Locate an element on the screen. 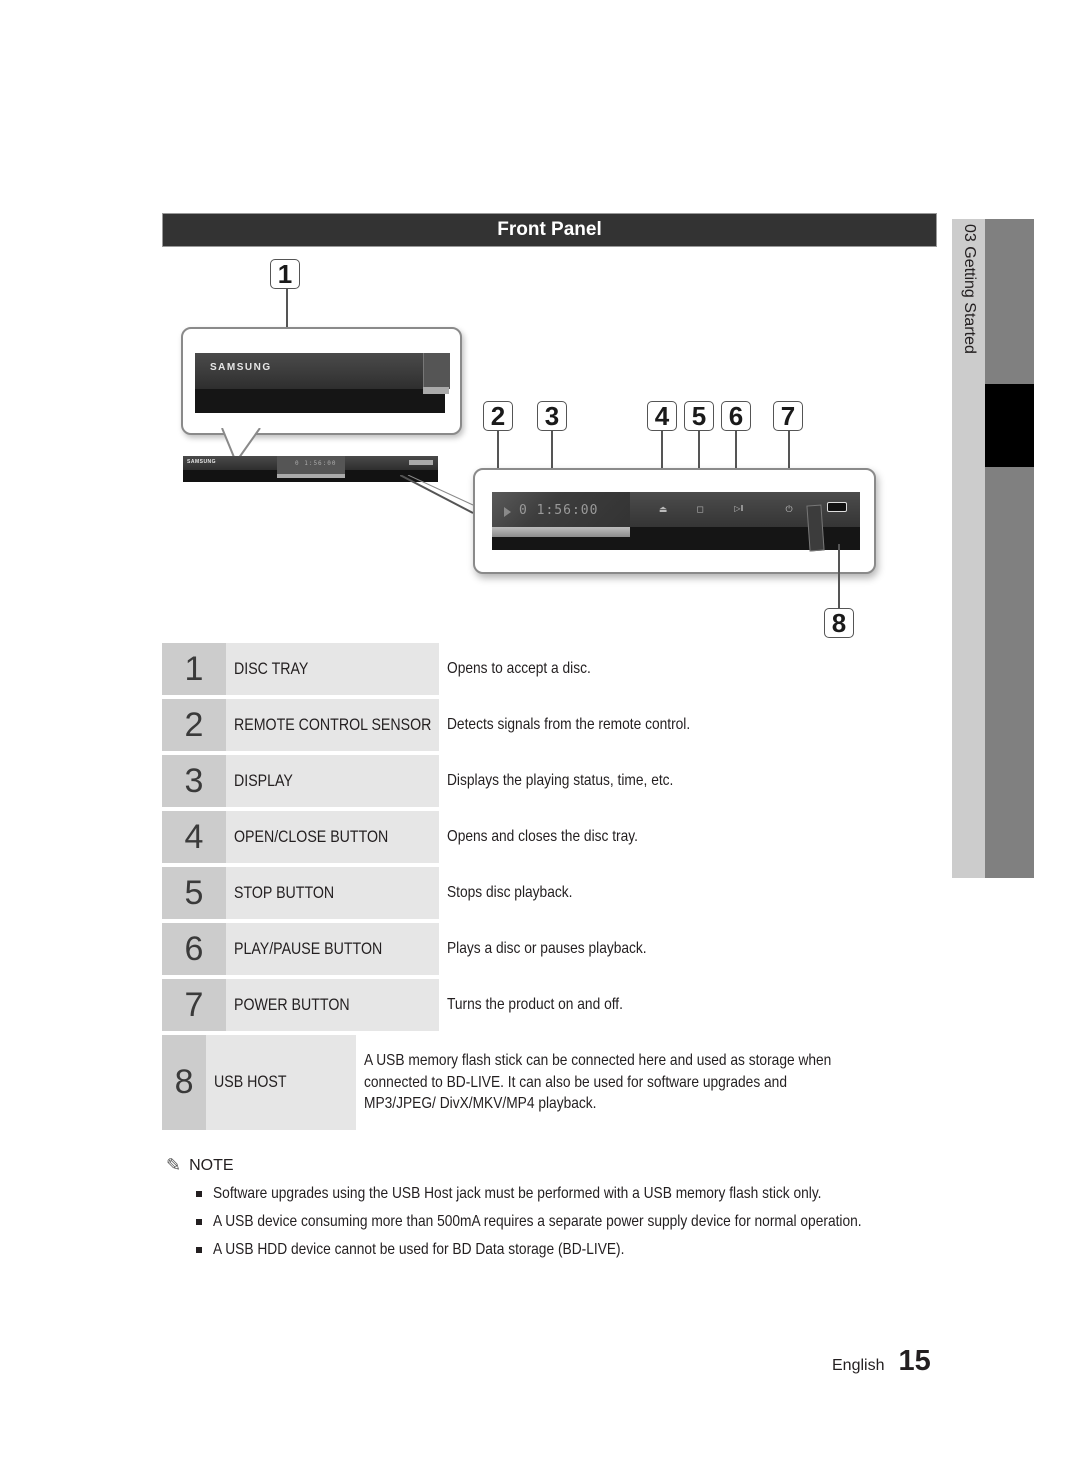 This screenshot has width=1080, height=1477. part-name: STOP BUTTON is located at coordinates (332, 893).